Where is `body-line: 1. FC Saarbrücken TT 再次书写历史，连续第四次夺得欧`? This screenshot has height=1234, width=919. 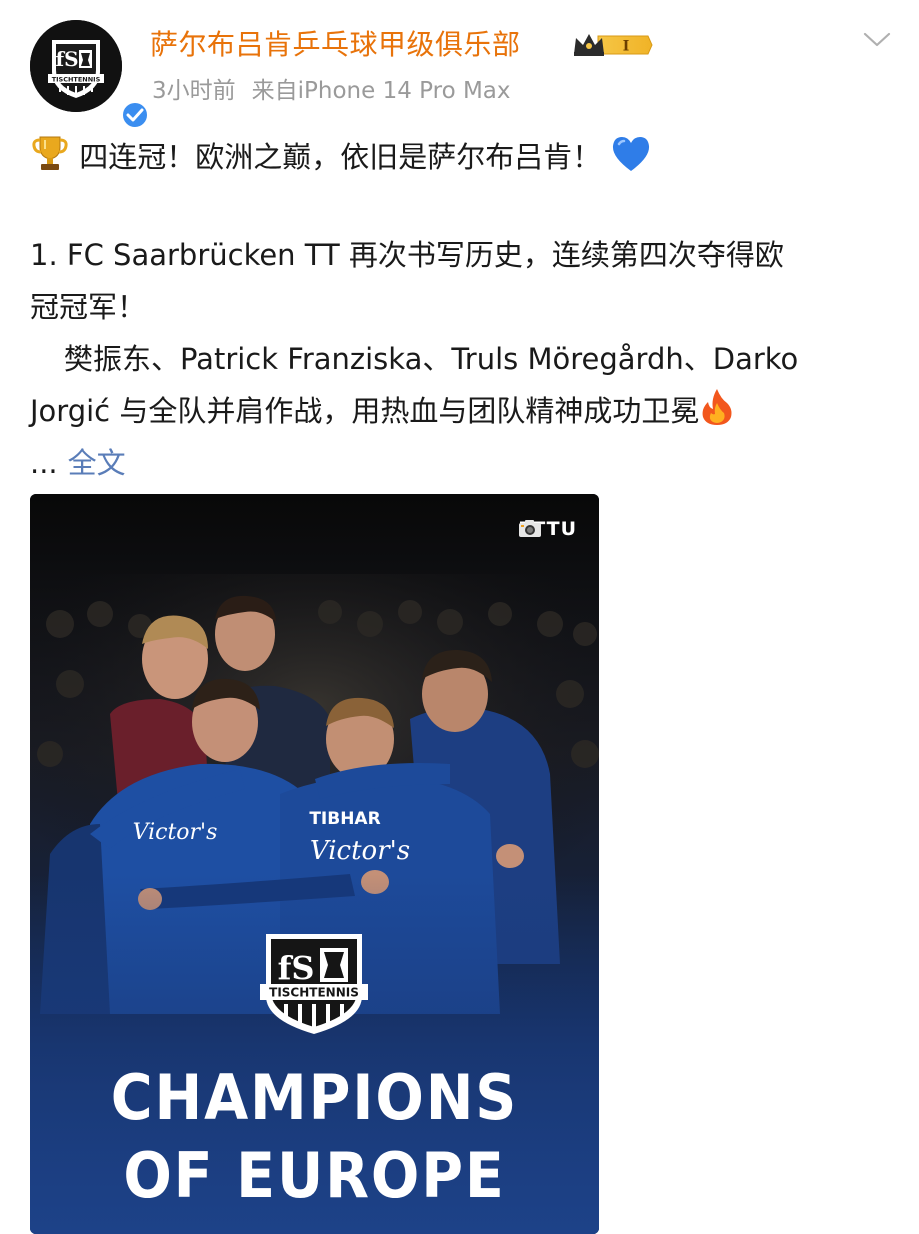
body-line: 1. FC Saarbrücken TT 再次书写历史，连续第四次夺得欧 is located at coordinates (407, 255).